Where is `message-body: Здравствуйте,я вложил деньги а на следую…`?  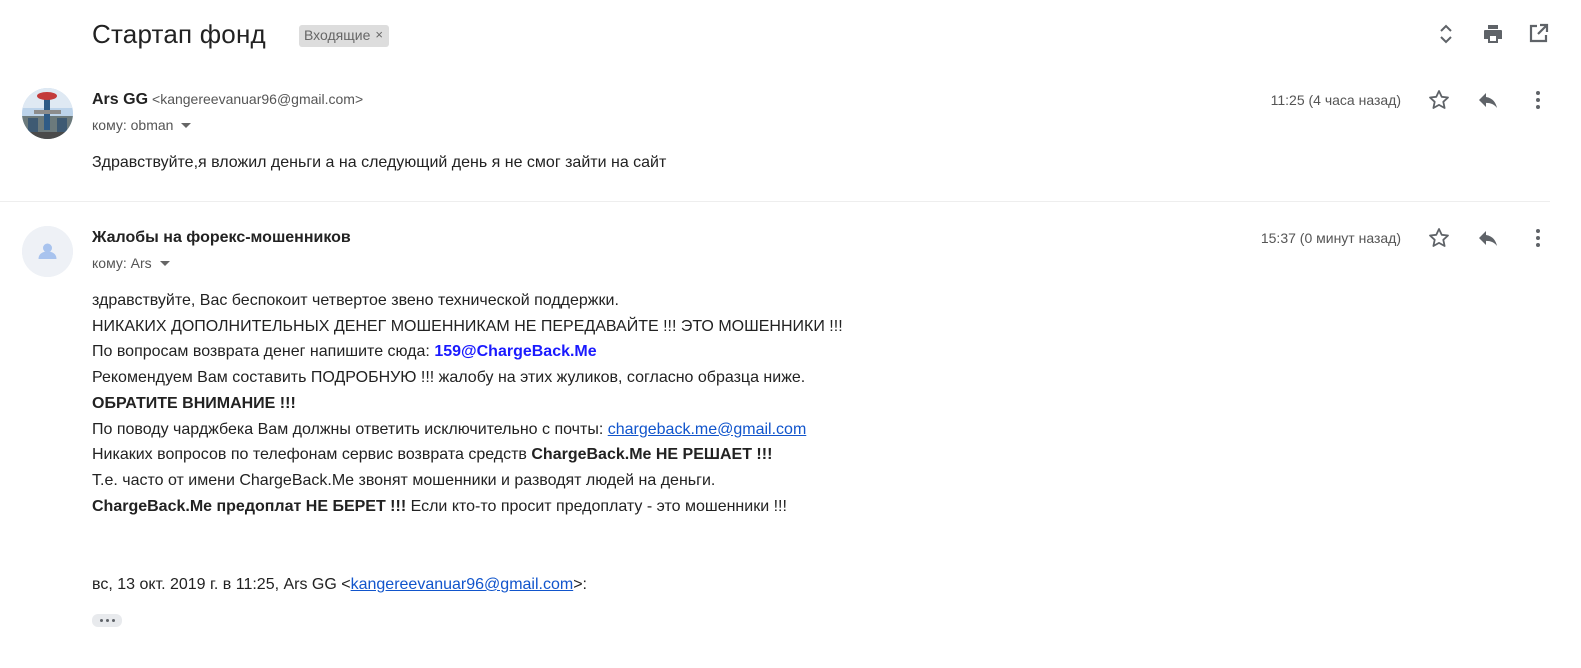 message-body: Здравствуйте,я вложил деньги а на следую… is located at coordinates (379, 162).